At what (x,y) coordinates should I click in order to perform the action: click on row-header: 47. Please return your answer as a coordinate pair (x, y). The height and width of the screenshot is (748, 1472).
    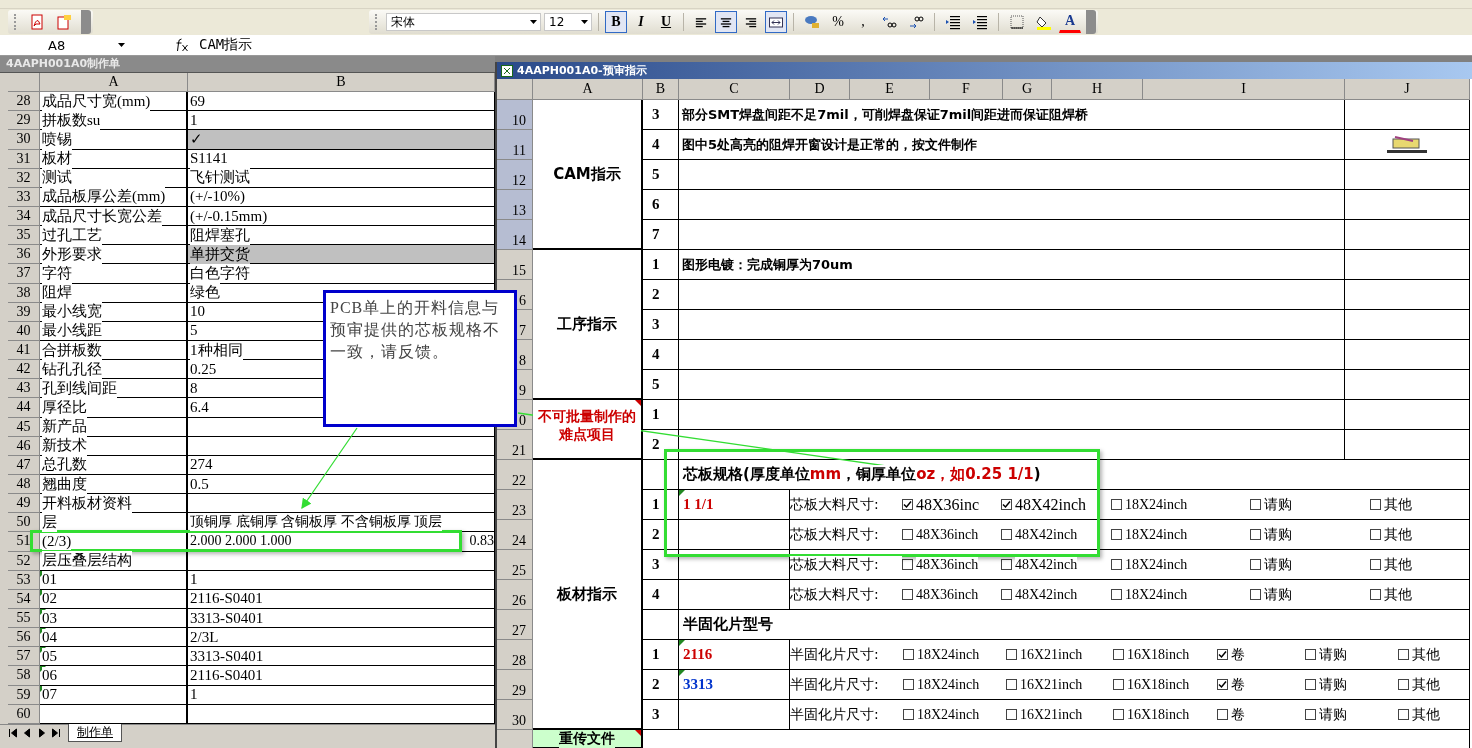
    Looking at the image, I should click on (24, 465).